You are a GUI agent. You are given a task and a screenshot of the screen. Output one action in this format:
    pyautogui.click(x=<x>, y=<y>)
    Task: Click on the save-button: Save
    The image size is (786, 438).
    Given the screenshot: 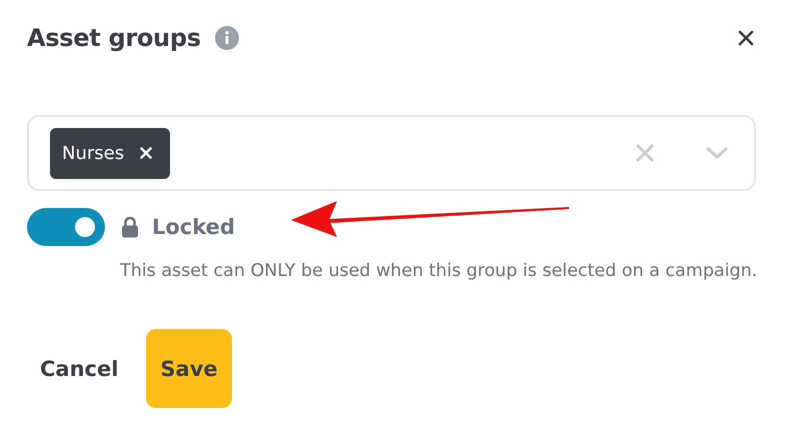 What is the action you would take?
    pyautogui.click(x=189, y=368)
    